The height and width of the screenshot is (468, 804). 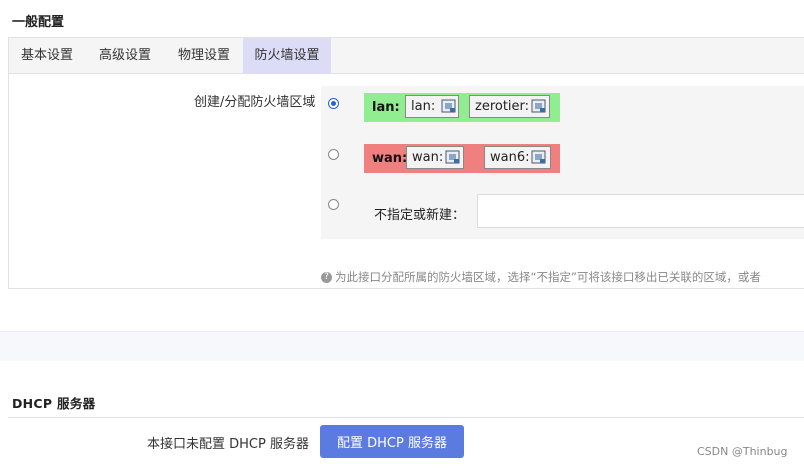 What do you see at coordinates (510, 157) in the screenshot?
I see `interface-chip-label: wan6:` at bounding box center [510, 157].